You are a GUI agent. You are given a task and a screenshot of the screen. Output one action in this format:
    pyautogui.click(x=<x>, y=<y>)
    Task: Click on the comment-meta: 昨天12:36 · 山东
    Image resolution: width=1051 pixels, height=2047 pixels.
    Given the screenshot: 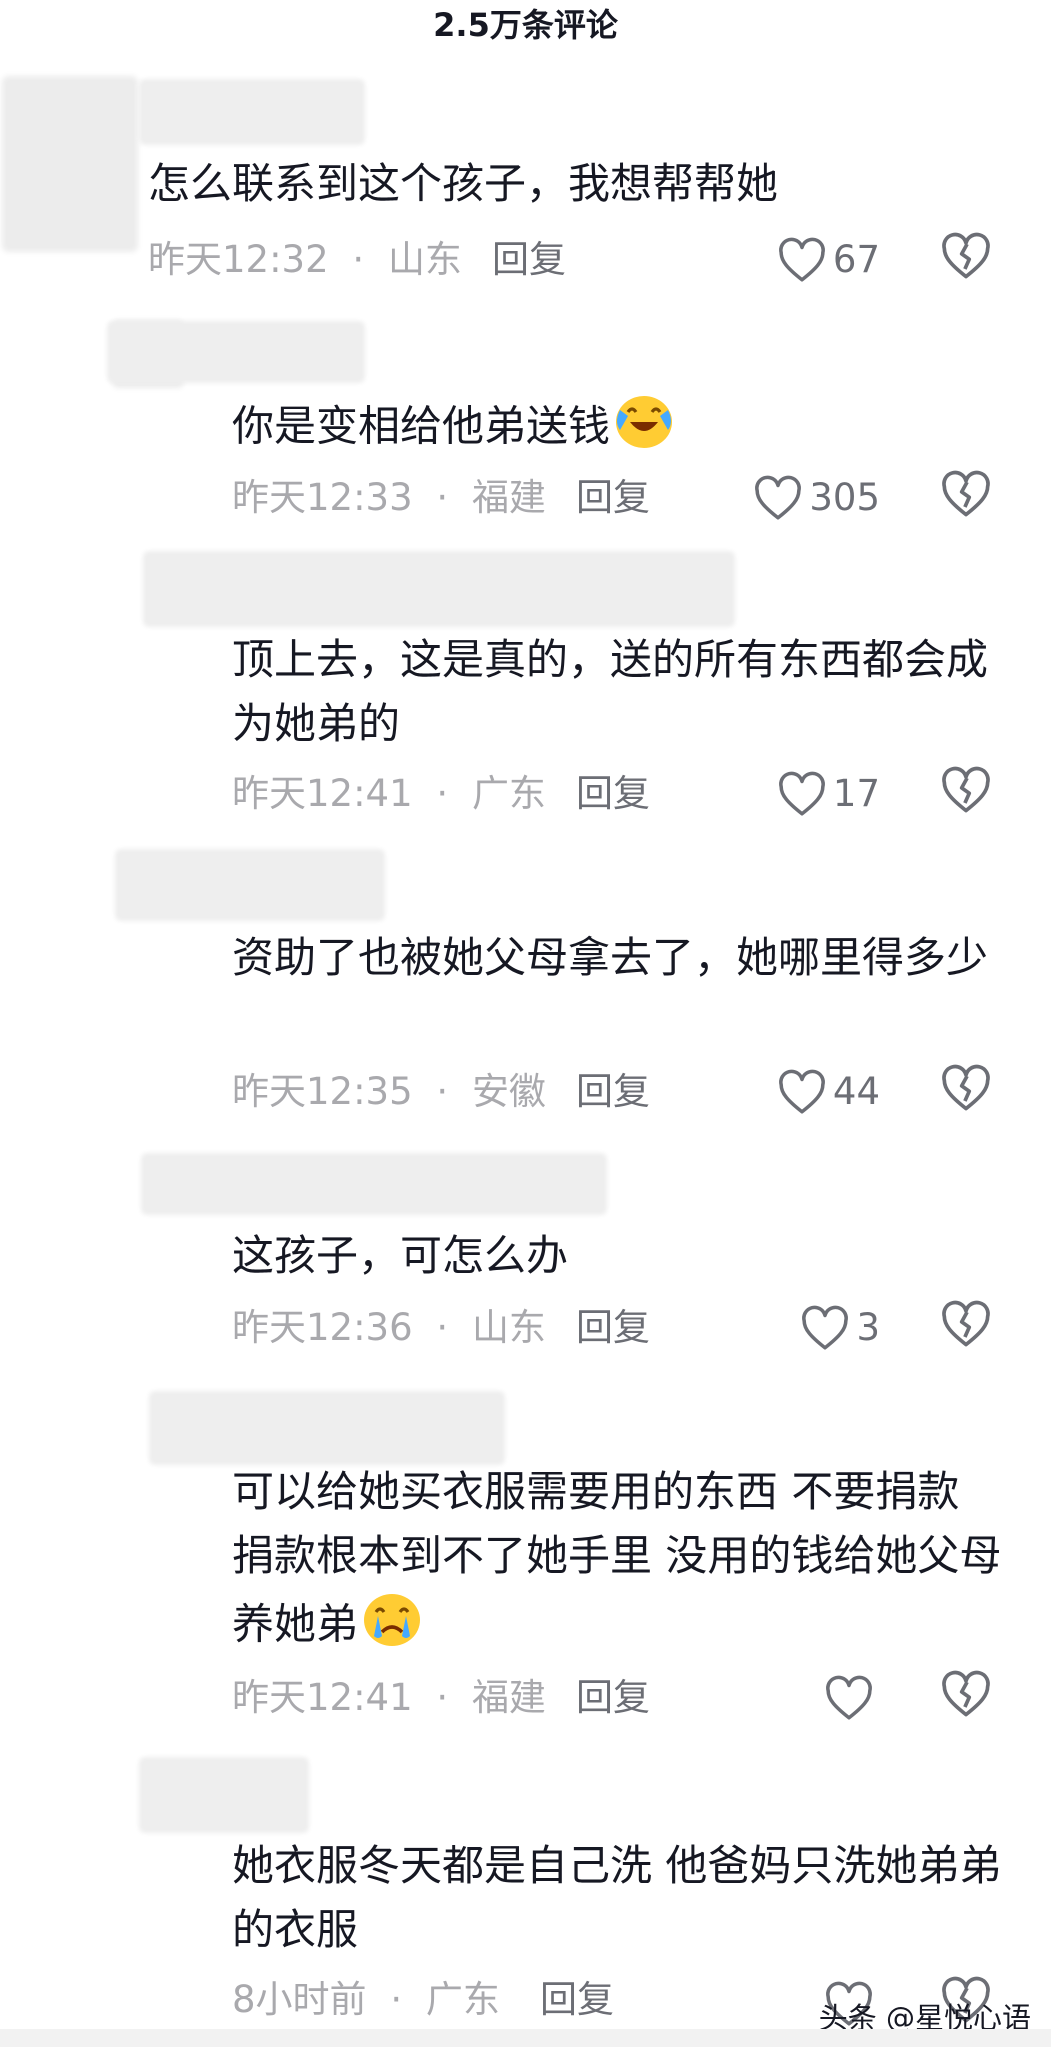 What is the action you would take?
    pyautogui.click(x=389, y=1328)
    